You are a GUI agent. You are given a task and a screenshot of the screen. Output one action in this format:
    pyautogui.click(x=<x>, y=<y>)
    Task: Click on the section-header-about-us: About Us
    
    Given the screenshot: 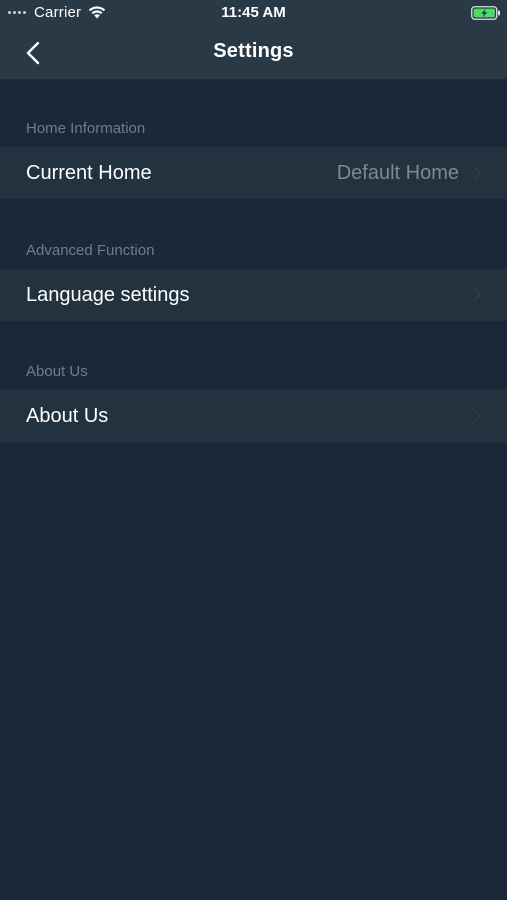 What is the action you would take?
    pyautogui.click(x=57, y=371)
    